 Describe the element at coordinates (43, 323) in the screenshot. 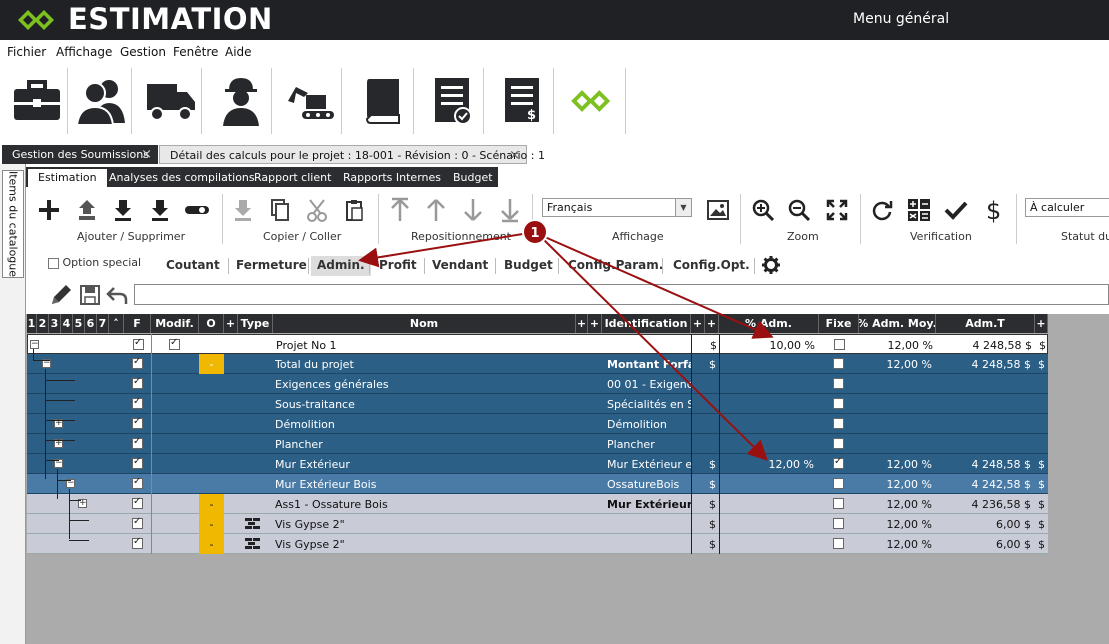

I see `col-level-2: 2` at that location.